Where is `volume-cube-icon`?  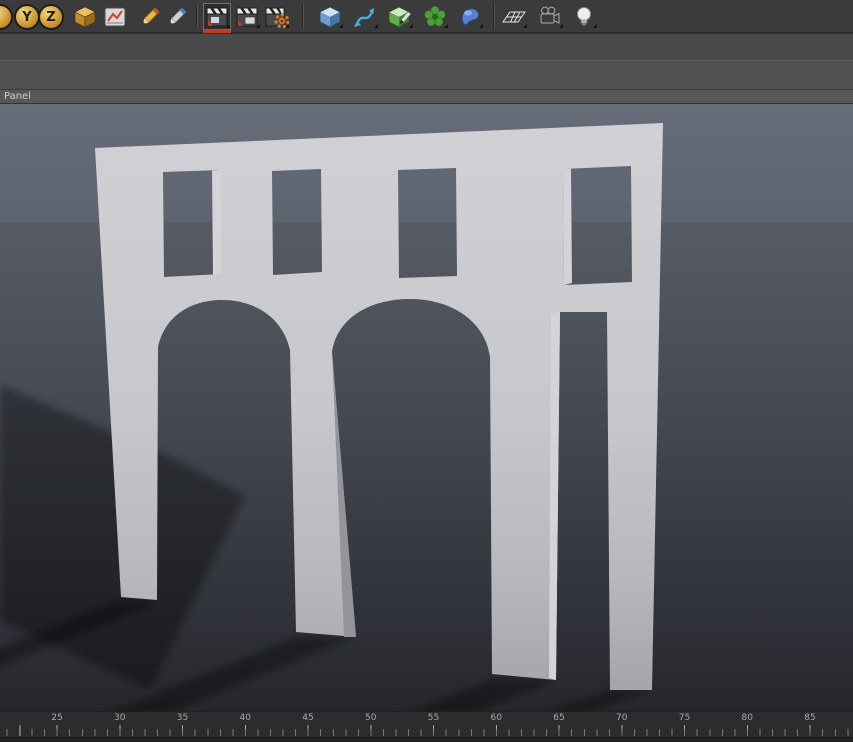 volume-cube-icon is located at coordinates (400, 16).